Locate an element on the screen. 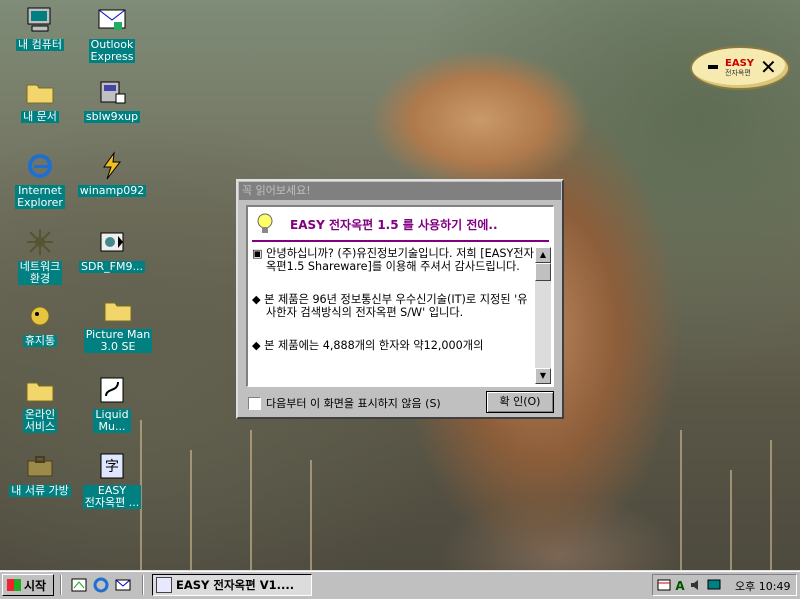 This screenshot has width=800, height=599. volume-tray-icon is located at coordinates (696, 585).